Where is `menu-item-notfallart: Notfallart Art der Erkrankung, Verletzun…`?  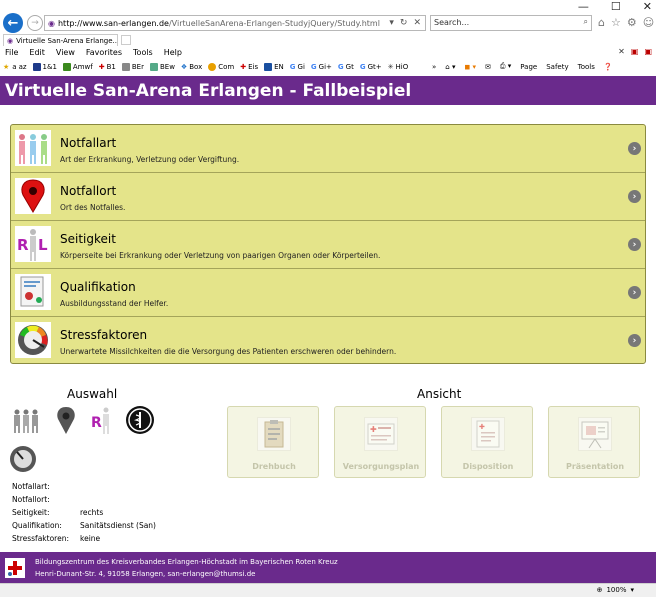 menu-item-notfallart: Notfallart Art der Erkrankung, Verletzun… is located at coordinates (328, 149).